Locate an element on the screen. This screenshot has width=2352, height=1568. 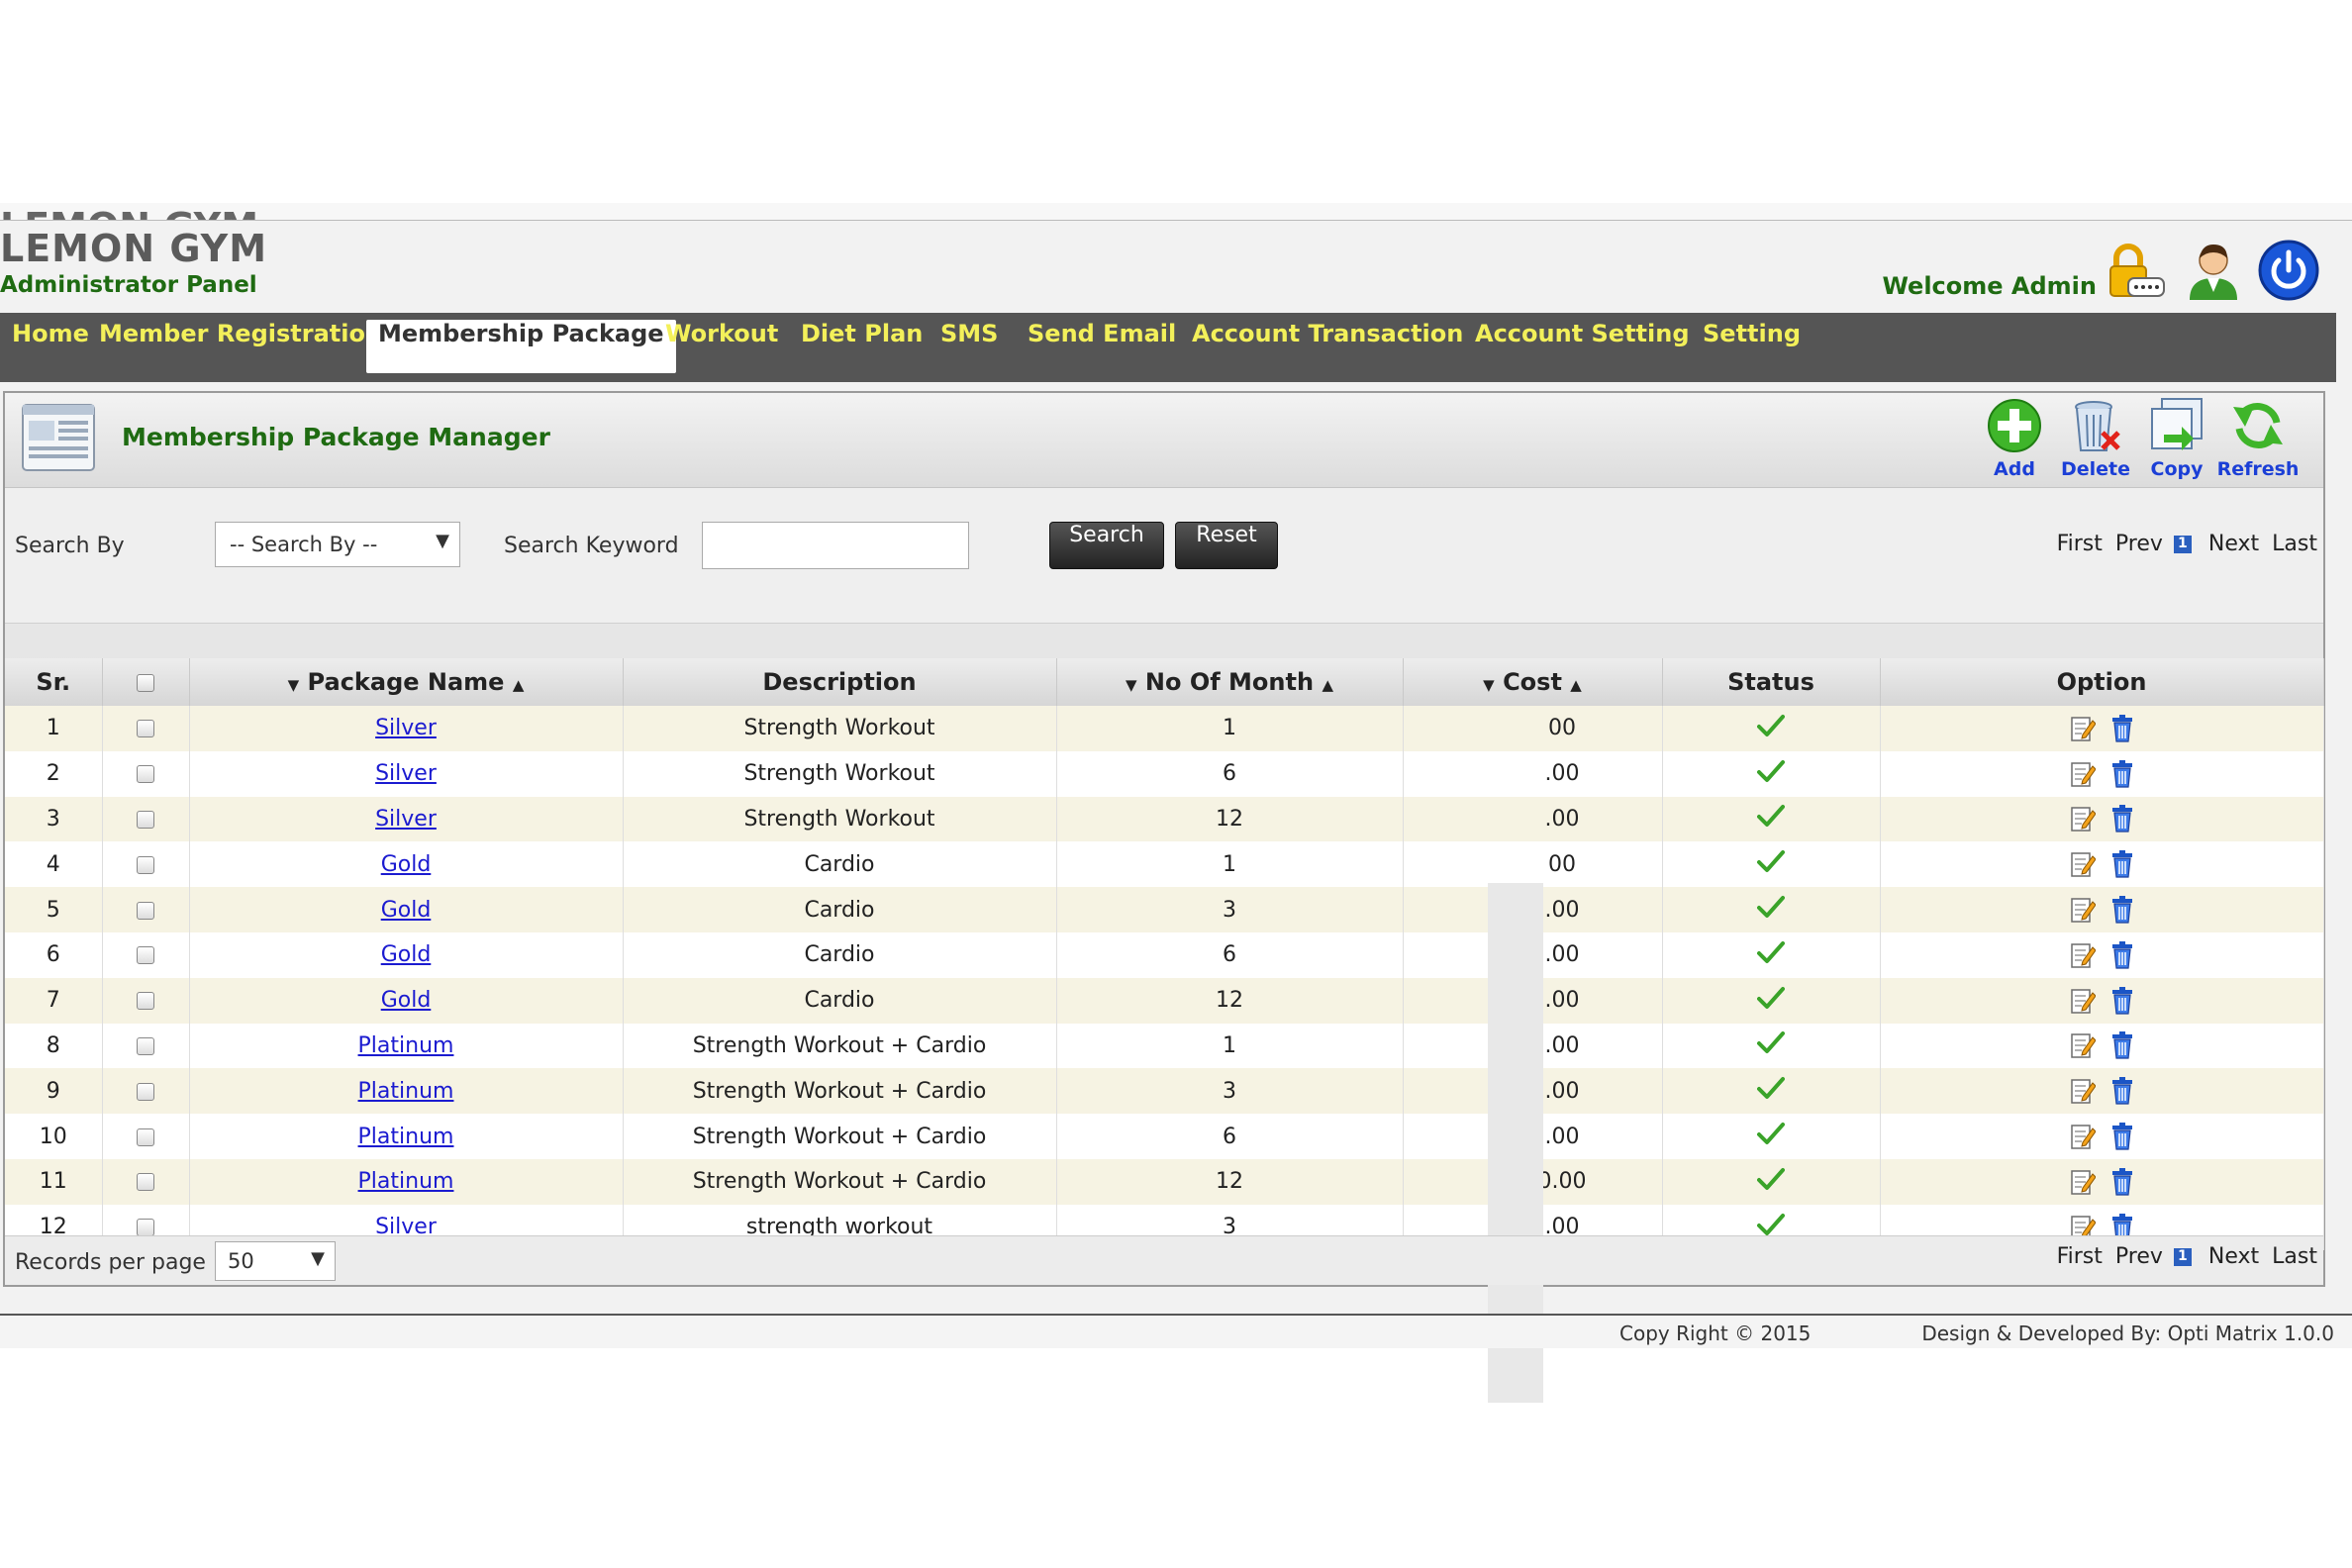
nav-membership-package: Membership Package is located at coordinates (521, 346).